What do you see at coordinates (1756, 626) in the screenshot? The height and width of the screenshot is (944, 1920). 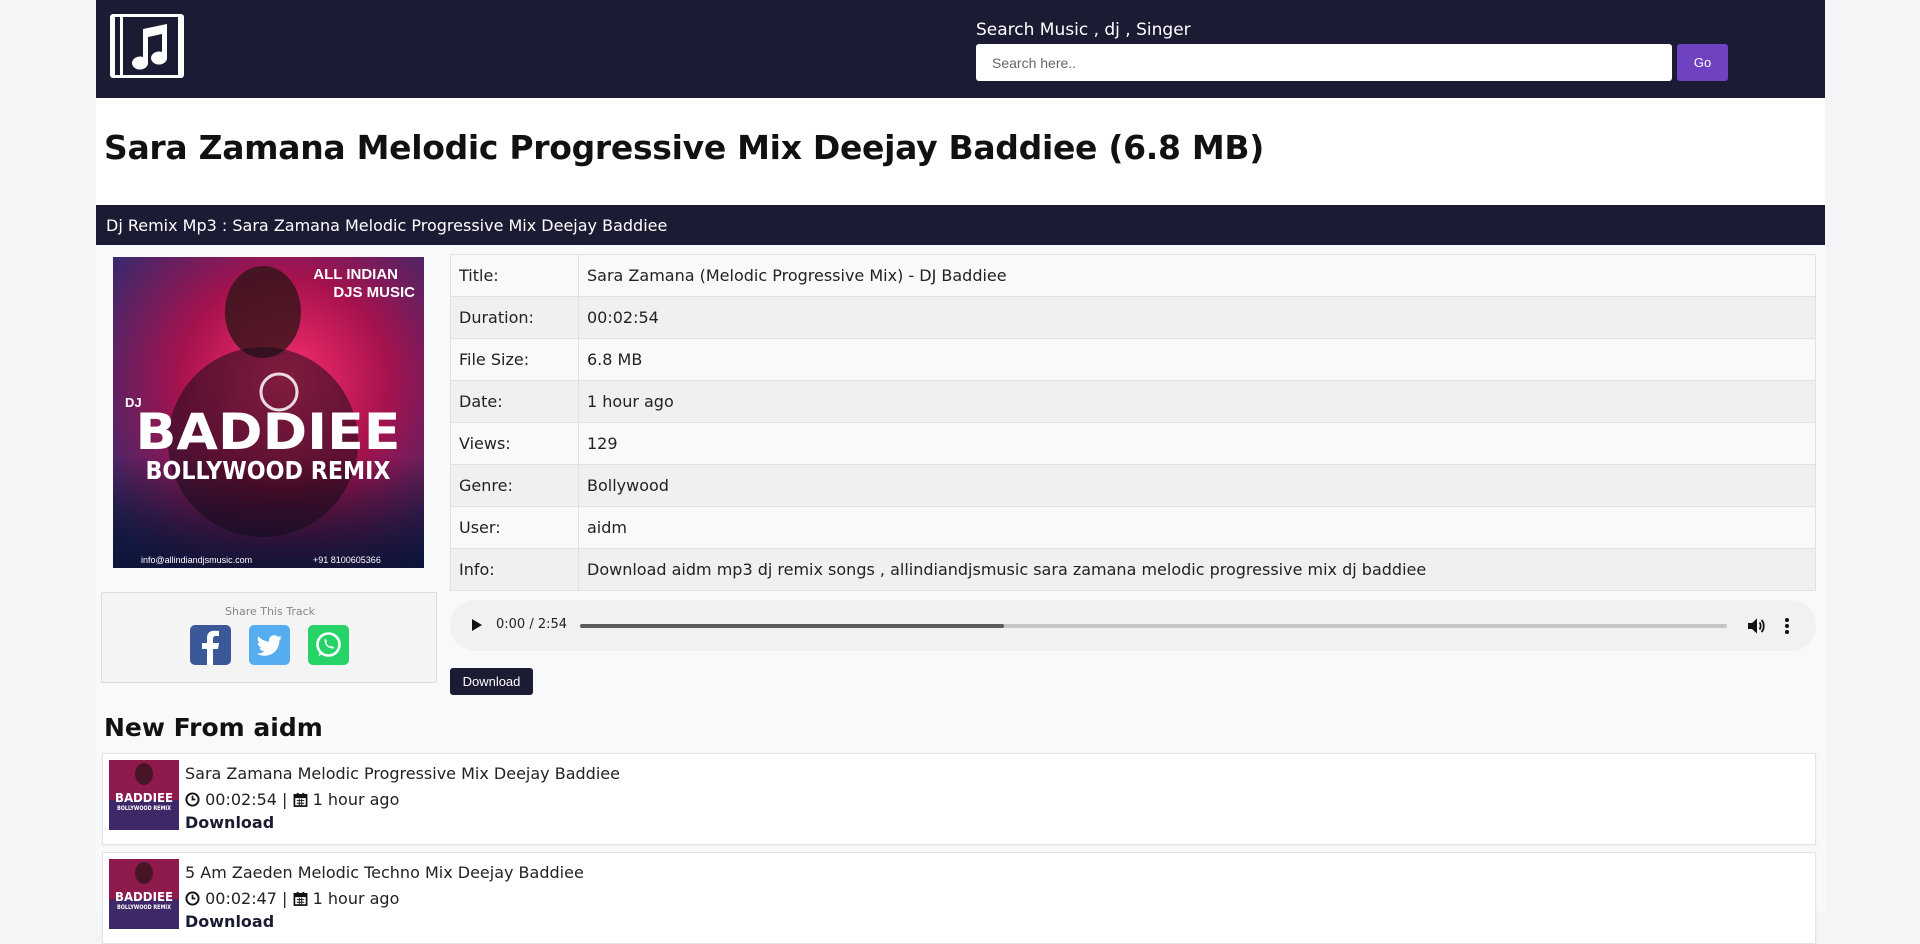 I see `volume-icon` at bounding box center [1756, 626].